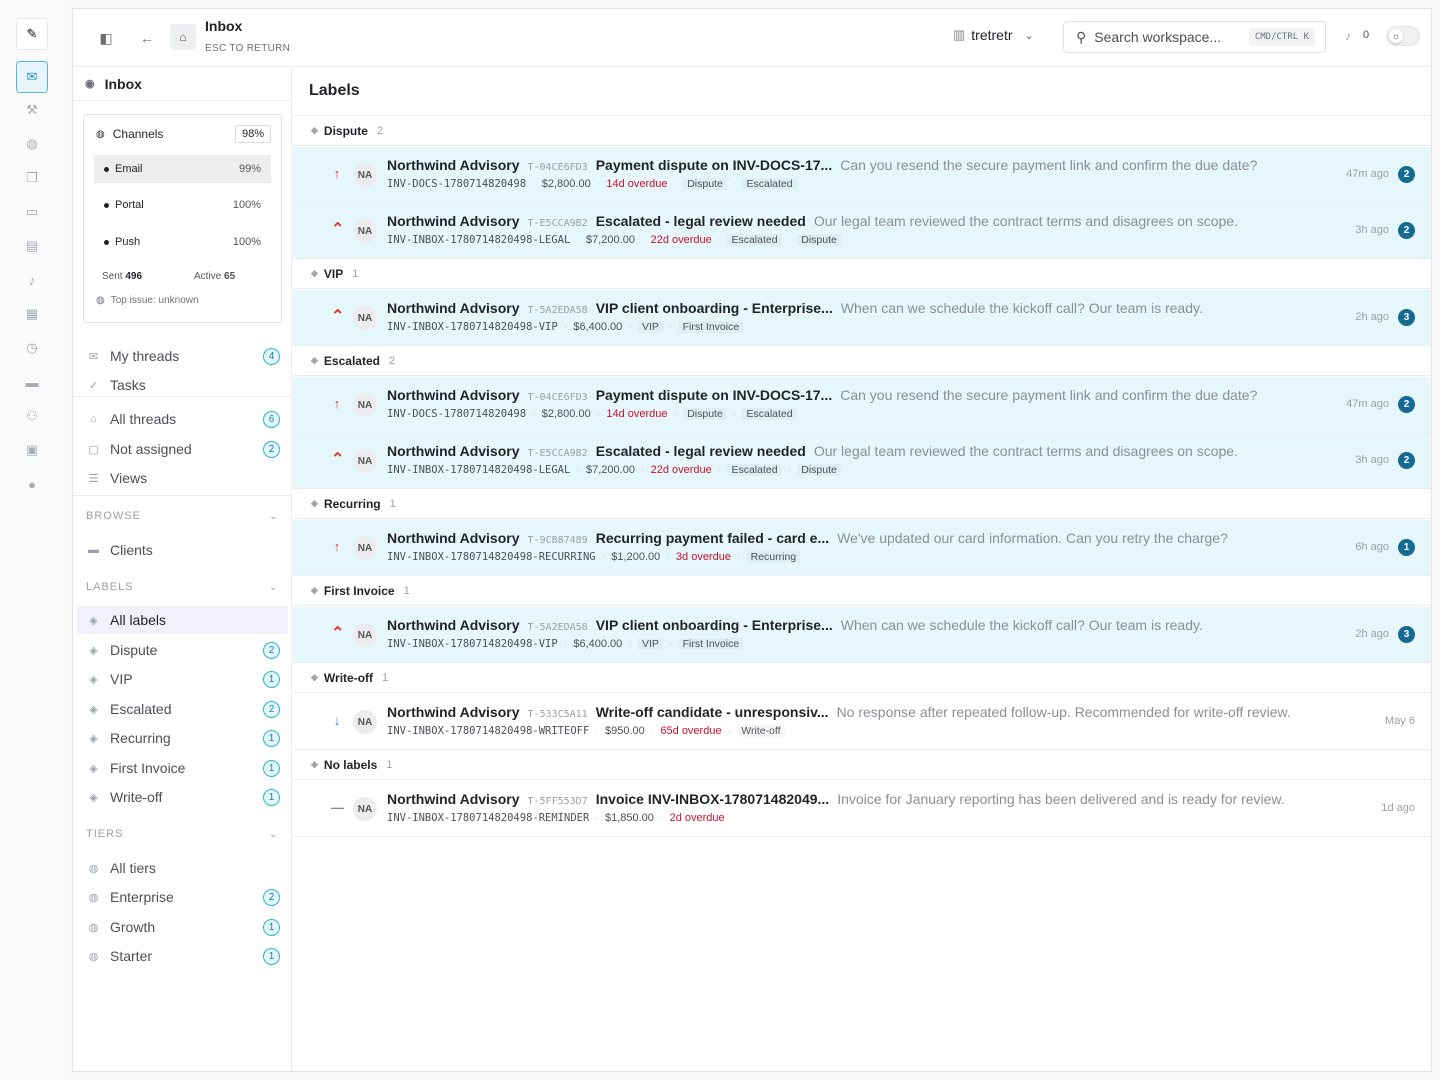 The height and width of the screenshot is (1080, 1440). Describe the element at coordinates (182, 709) in the screenshot. I see `label-escalated: ◈ Escalated 2` at that location.